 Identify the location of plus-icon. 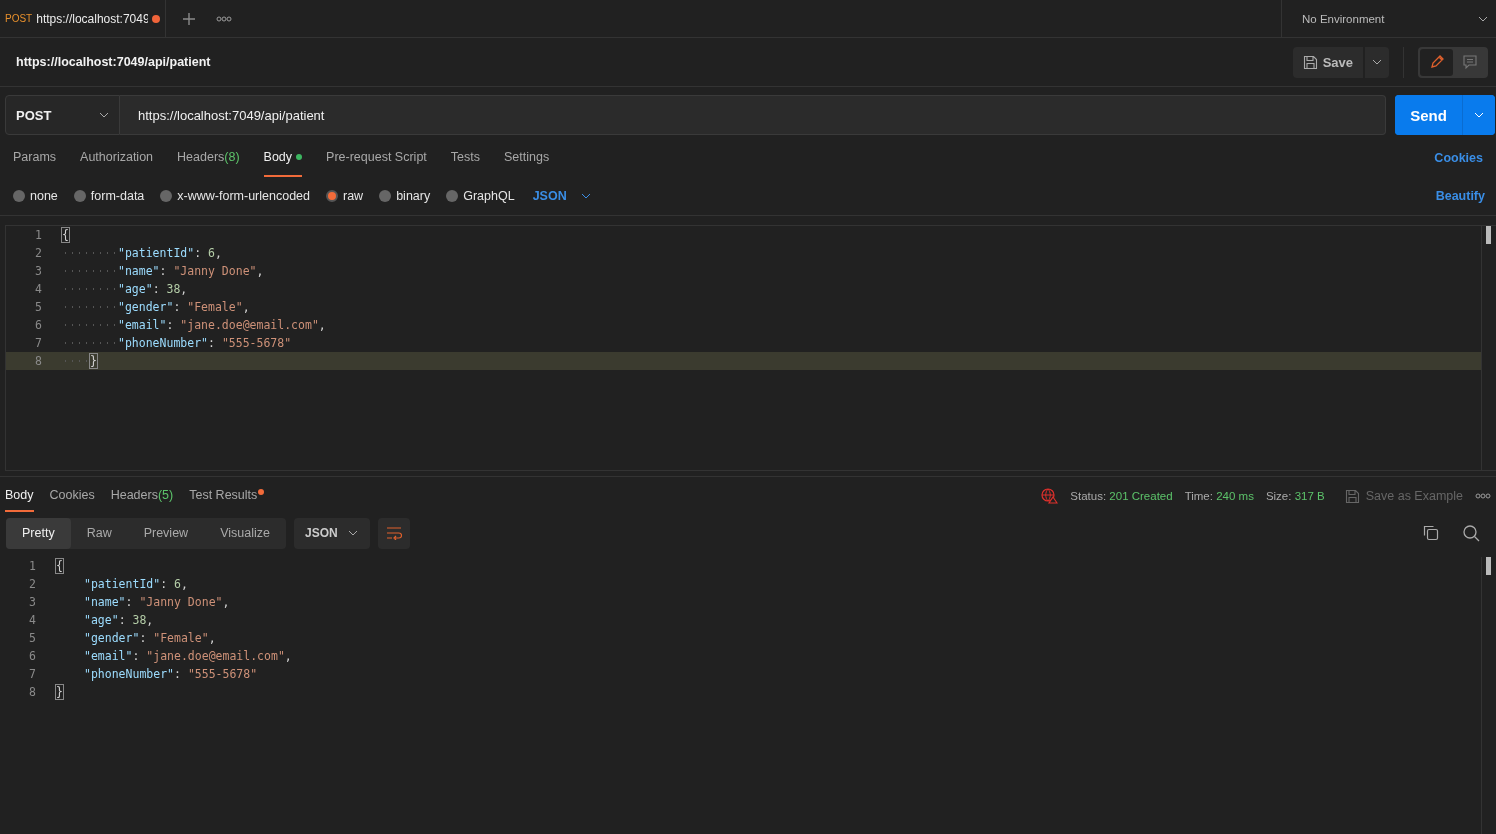
(189, 18).